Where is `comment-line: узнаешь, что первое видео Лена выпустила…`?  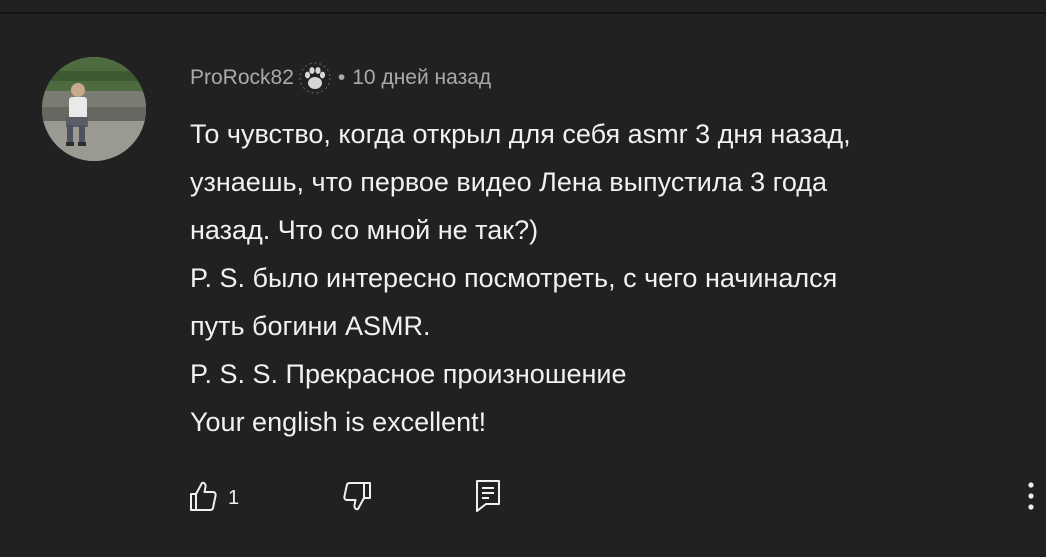 comment-line: узнаешь, что первое видео Лена выпустила… is located at coordinates (509, 182).